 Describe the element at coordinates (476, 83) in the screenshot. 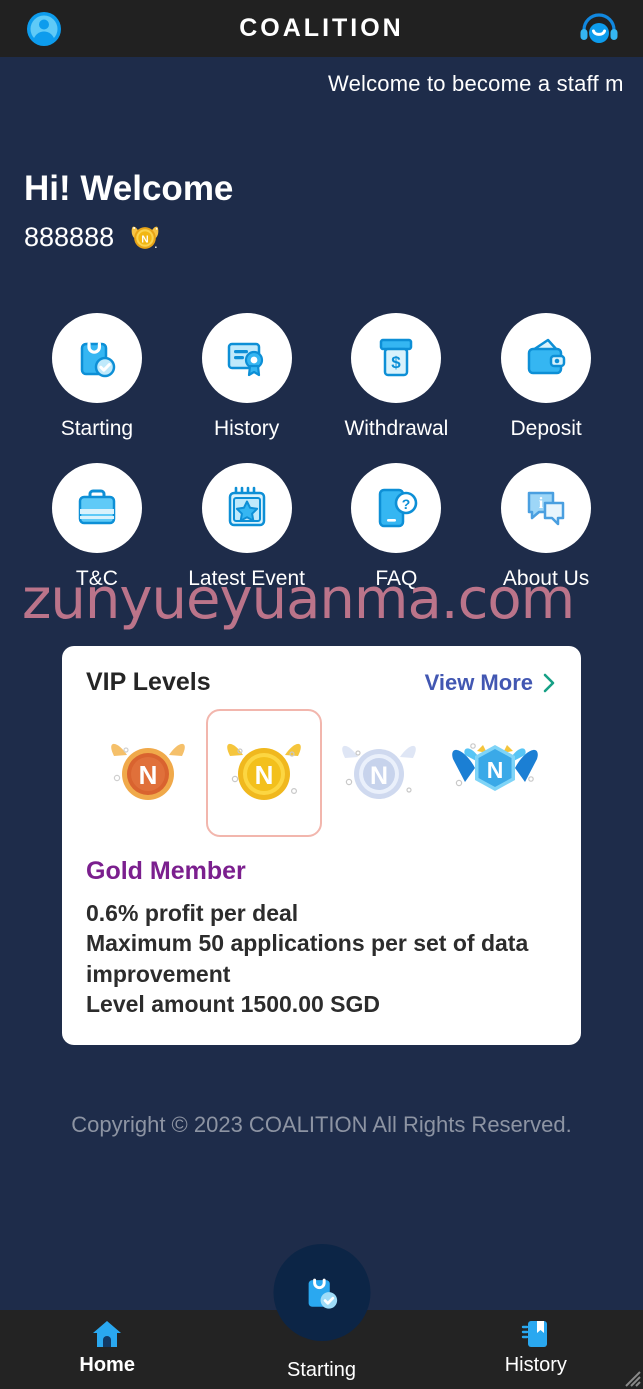

I see `announcement-text: Welcome to become a staff m` at that location.